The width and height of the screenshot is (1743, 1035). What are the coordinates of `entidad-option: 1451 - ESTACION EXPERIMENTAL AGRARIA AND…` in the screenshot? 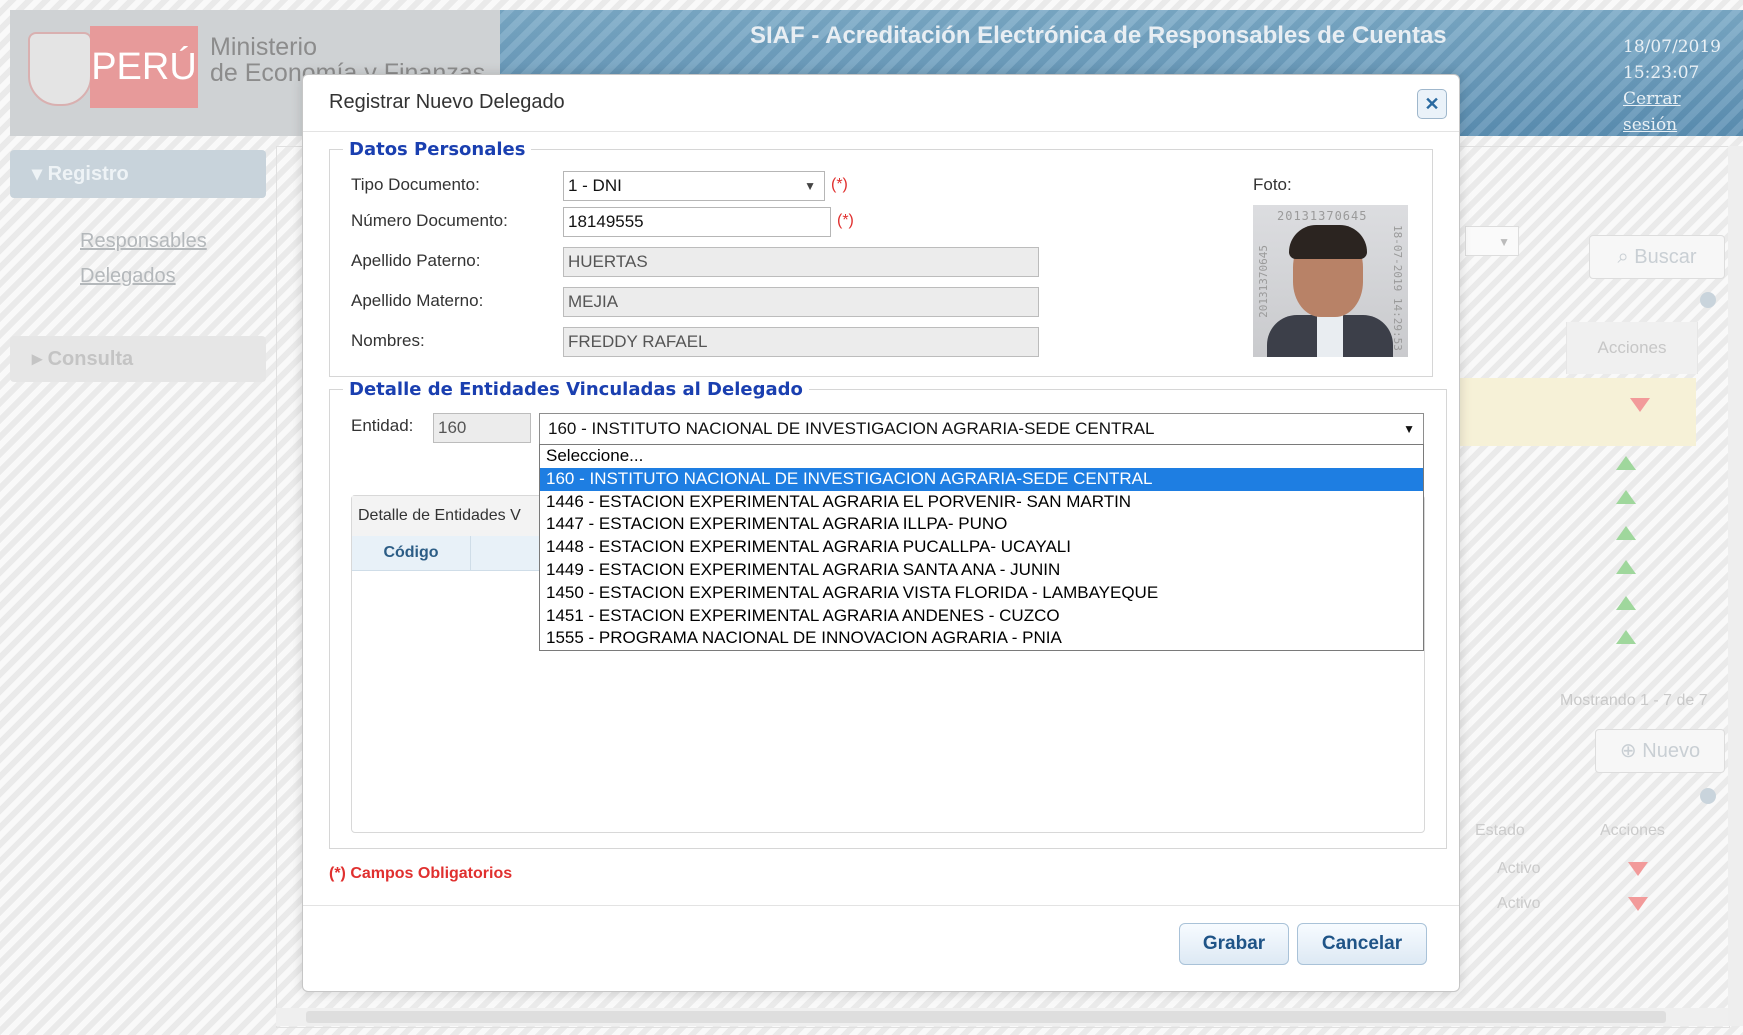 It's located at (981, 616).